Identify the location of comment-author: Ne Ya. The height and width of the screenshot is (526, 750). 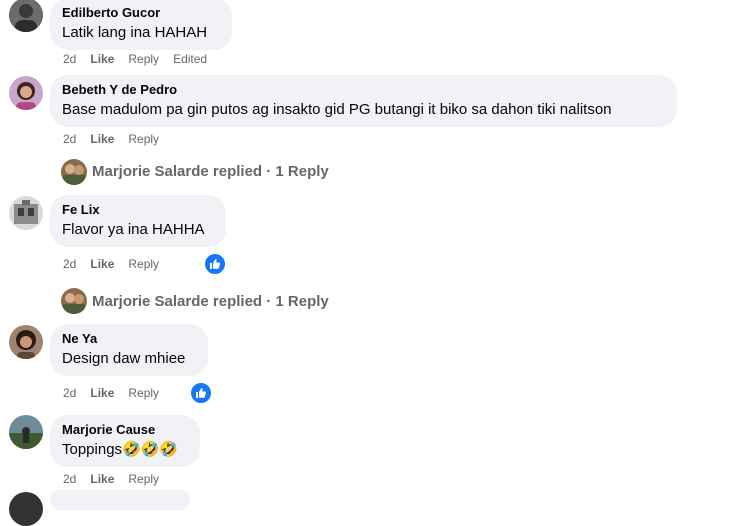
(129, 339).